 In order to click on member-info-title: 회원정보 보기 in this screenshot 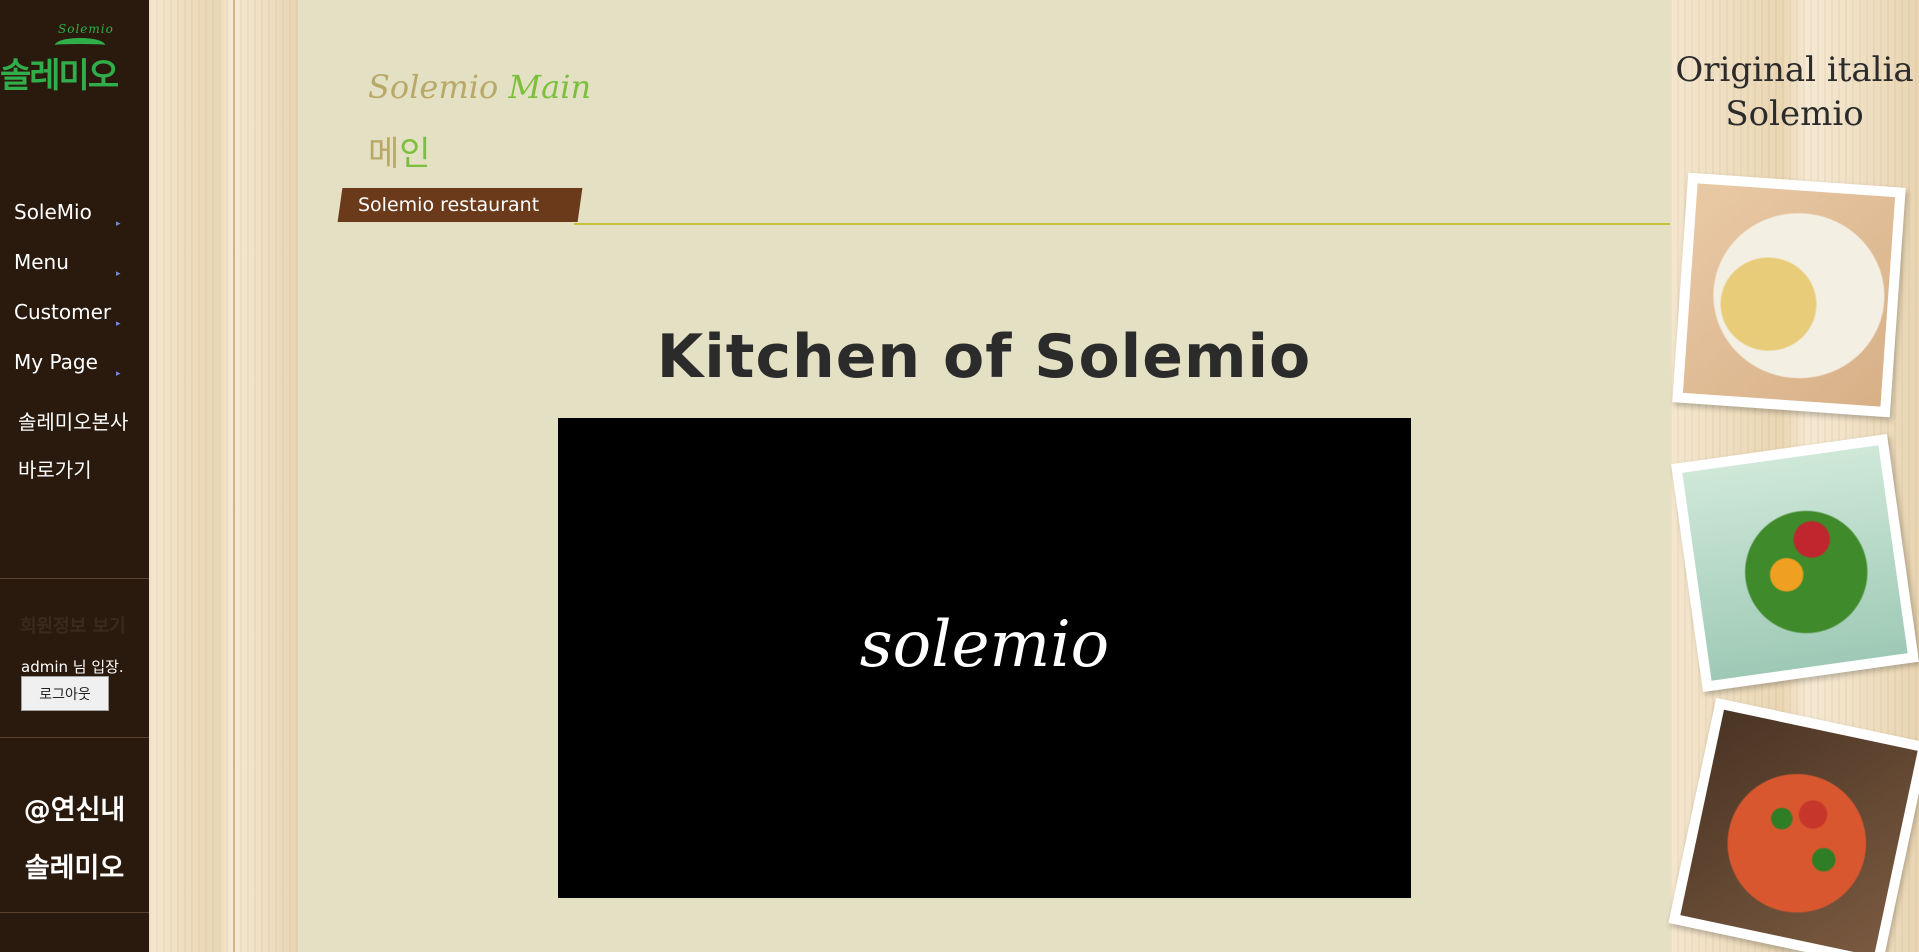, I will do `click(73, 625)`.